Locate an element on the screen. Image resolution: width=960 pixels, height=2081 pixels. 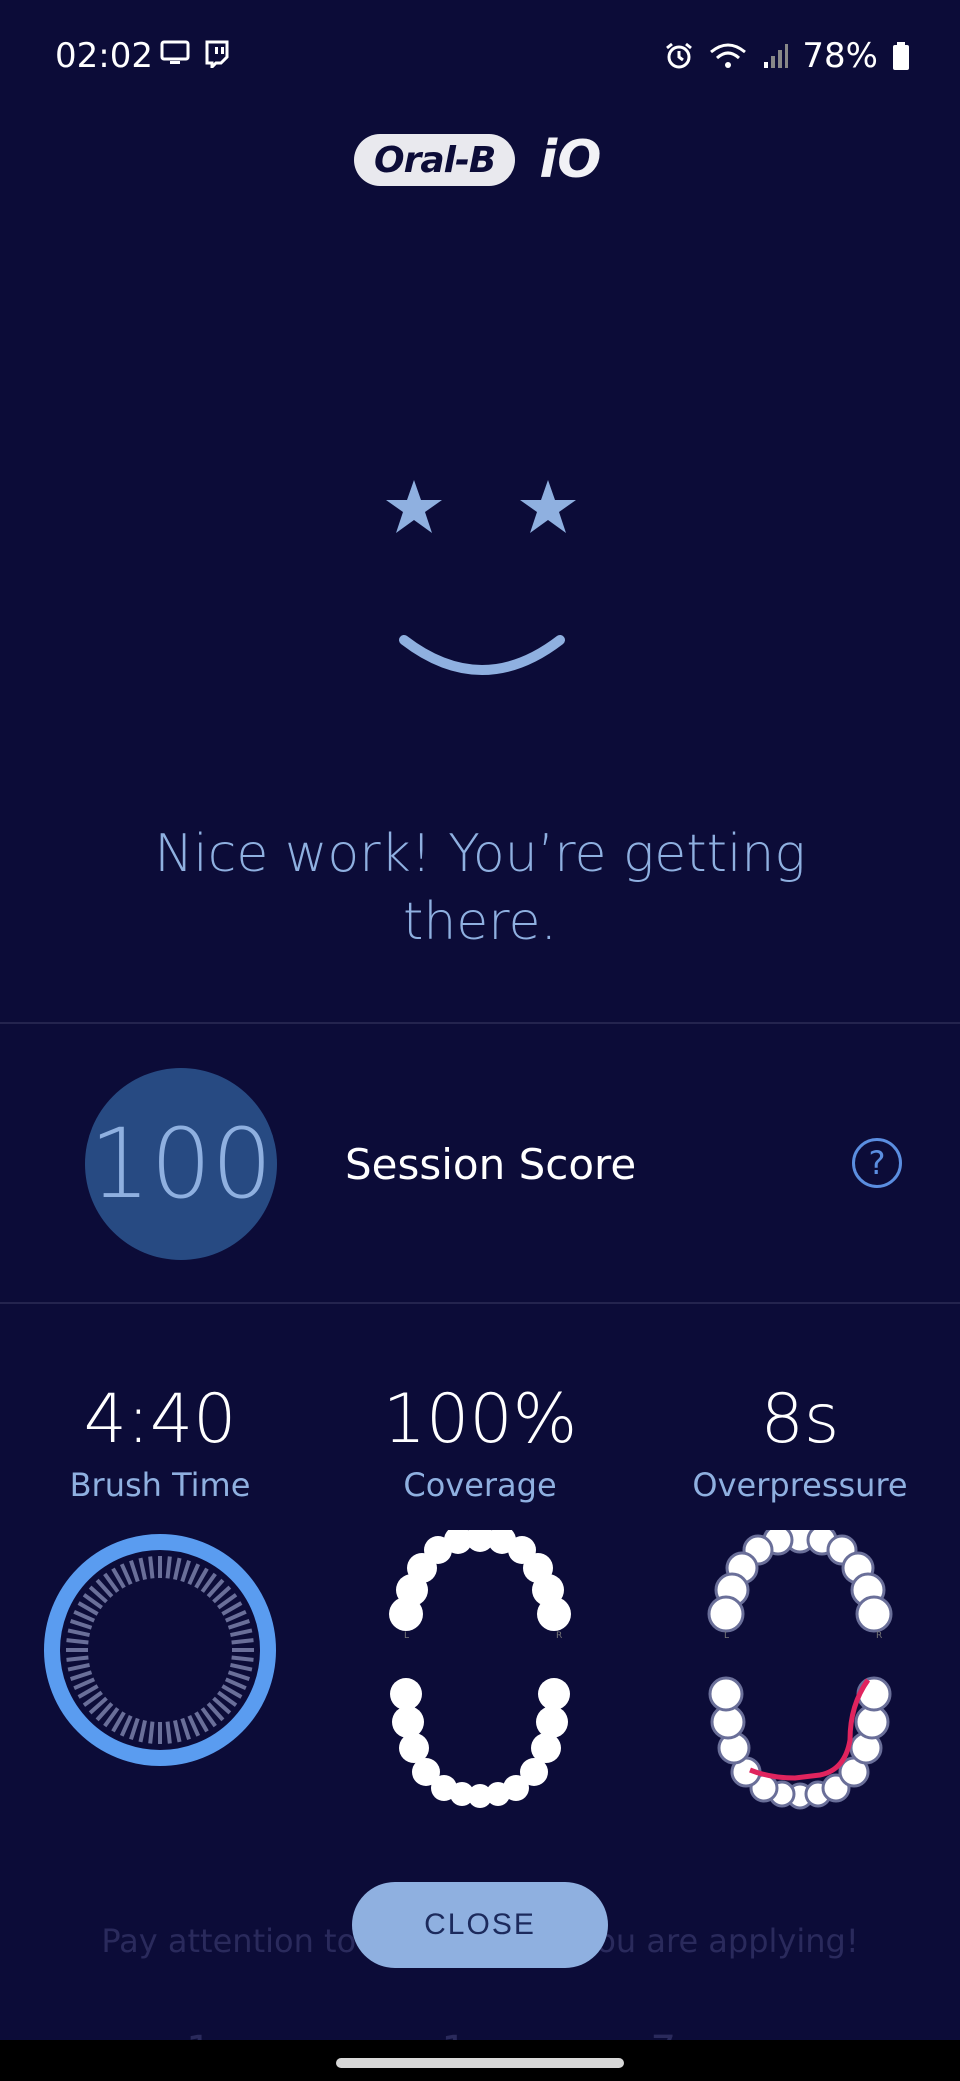
status-time: 02:02 is located at coordinates (104, 56).